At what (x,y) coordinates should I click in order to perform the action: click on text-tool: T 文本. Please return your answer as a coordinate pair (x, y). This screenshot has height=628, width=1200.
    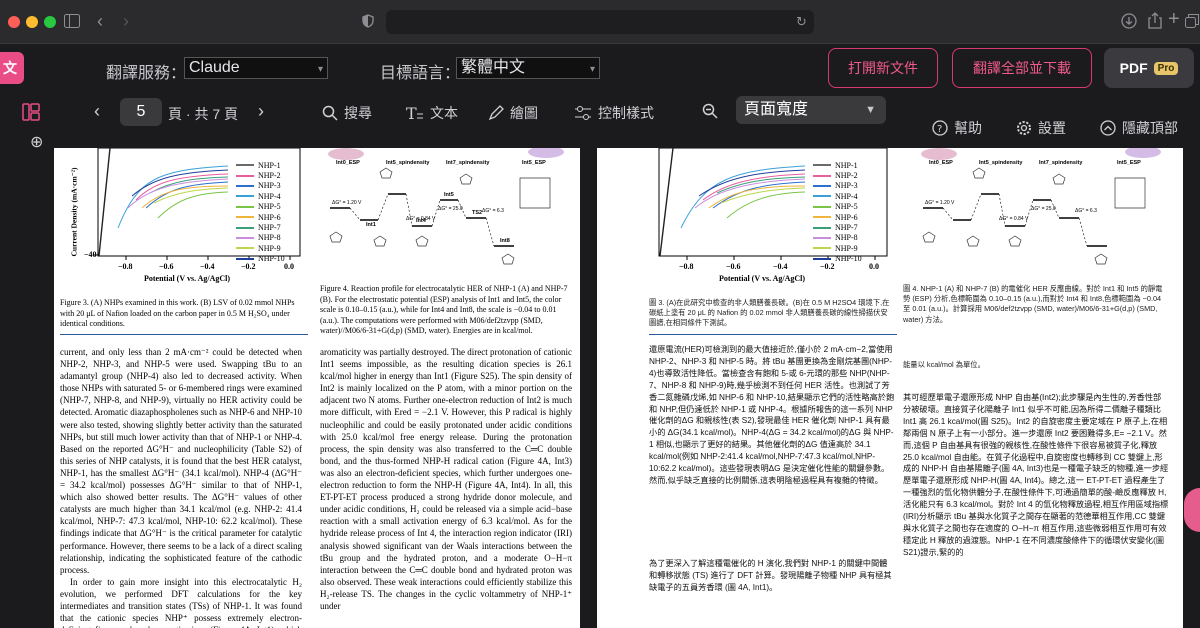
    Looking at the image, I should click on (432, 113).